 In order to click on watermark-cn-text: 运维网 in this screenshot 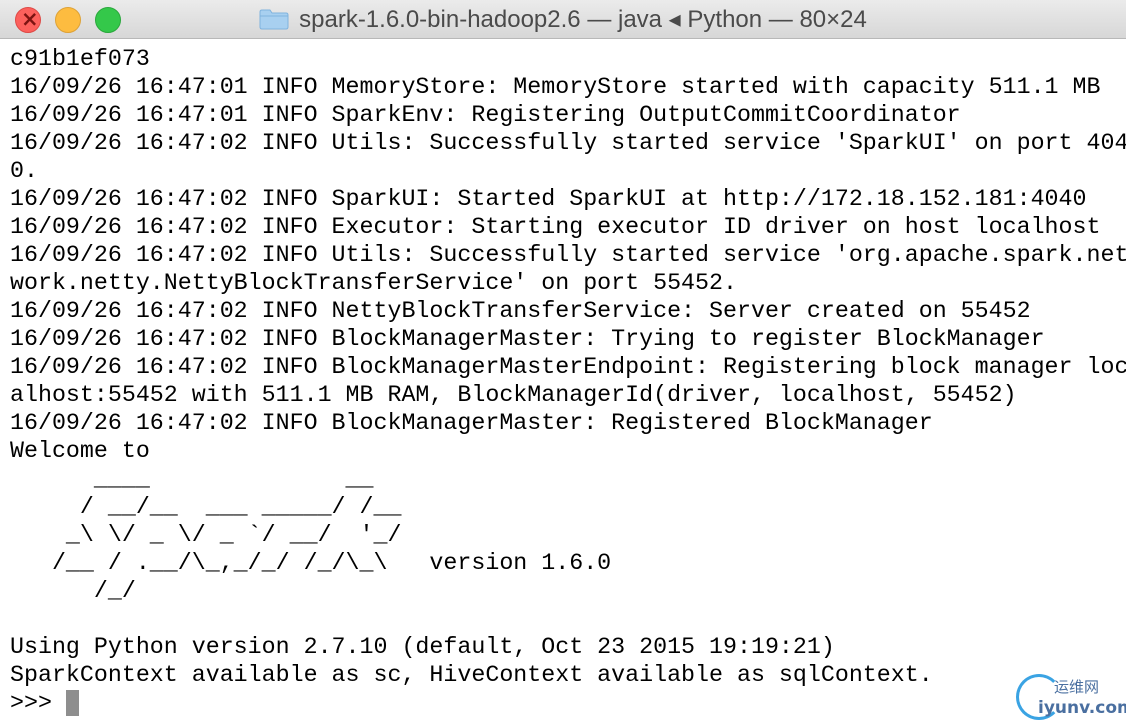, I will do `click(1077, 687)`.